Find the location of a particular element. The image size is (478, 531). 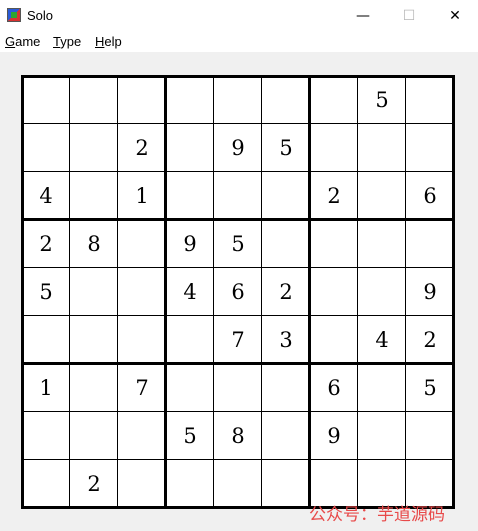

sudoku-cell-r6c5: 7 is located at coordinates (238, 340).